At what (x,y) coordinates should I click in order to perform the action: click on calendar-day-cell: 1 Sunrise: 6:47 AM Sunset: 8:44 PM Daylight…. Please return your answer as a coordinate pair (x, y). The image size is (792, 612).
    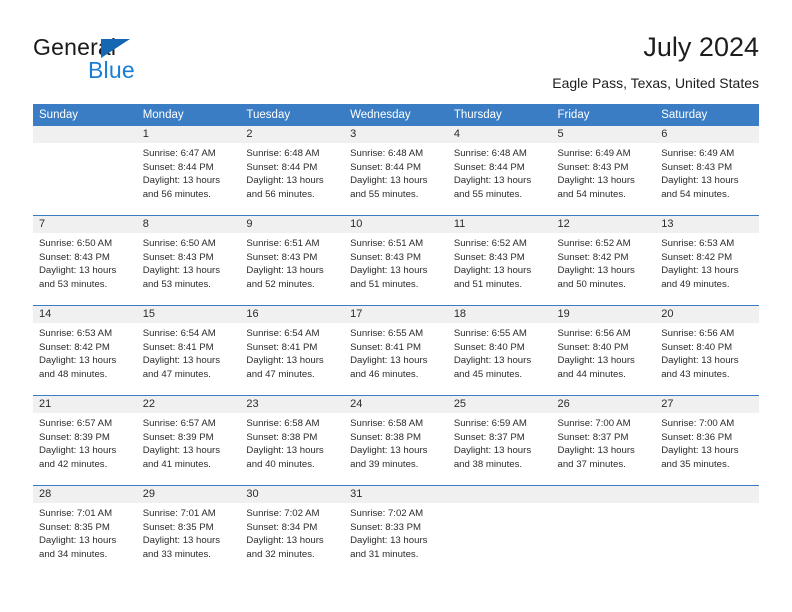
    Looking at the image, I should click on (188, 170).